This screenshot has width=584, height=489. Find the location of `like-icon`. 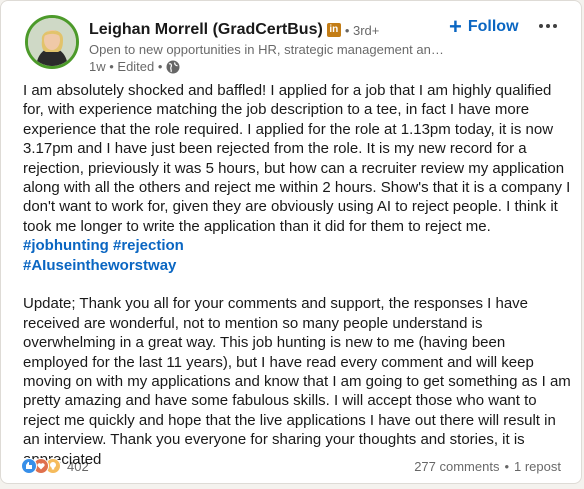

like-icon is located at coordinates (29, 466).